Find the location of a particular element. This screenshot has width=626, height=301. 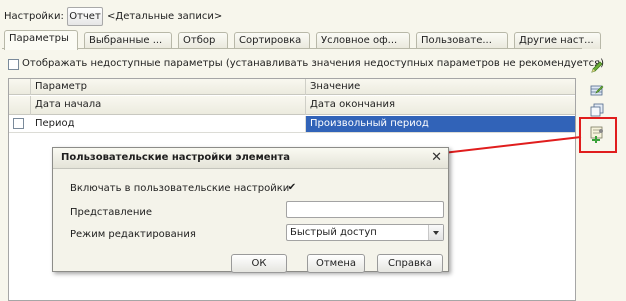

user-settings-icon is located at coordinates (598, 134).